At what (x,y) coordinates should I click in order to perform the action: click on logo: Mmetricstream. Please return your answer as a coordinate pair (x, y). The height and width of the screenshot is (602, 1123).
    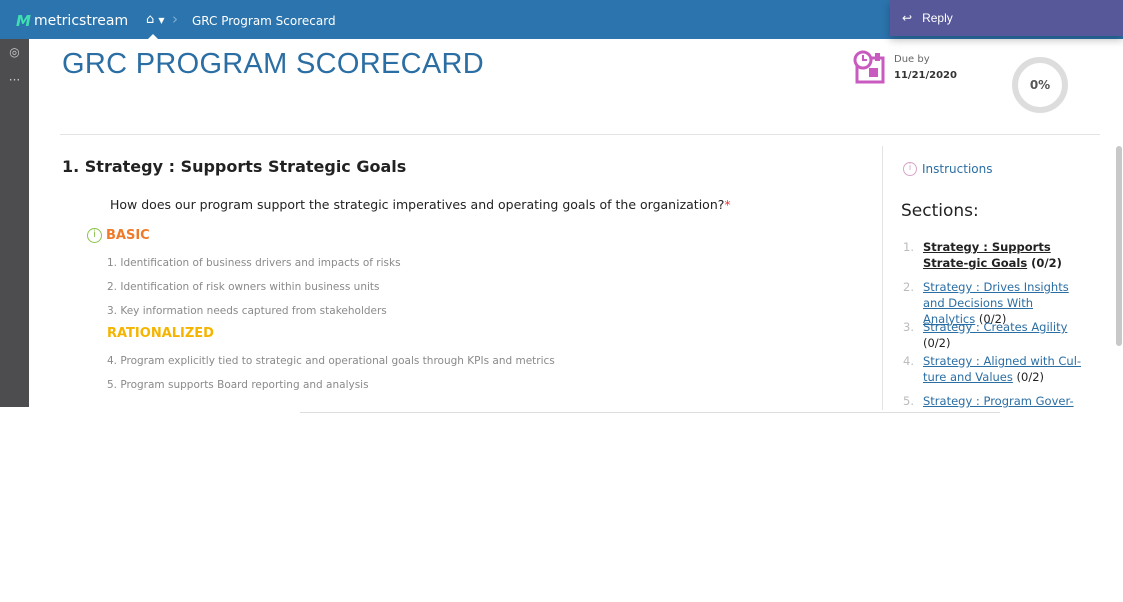
    Looking at the image, I should click on (72, 21).